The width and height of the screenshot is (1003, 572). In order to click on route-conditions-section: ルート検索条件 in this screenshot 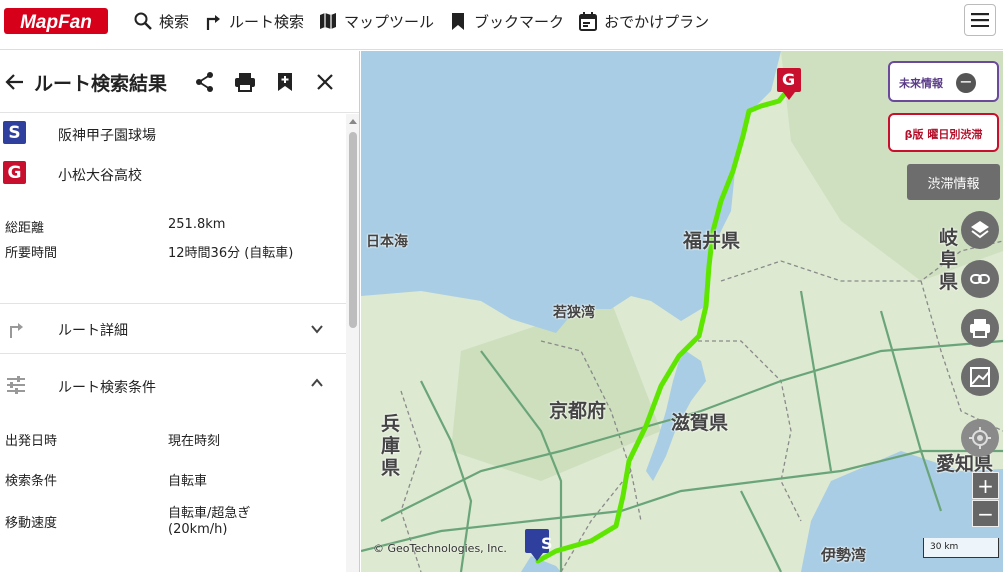, I will do `click(173, 385)`.